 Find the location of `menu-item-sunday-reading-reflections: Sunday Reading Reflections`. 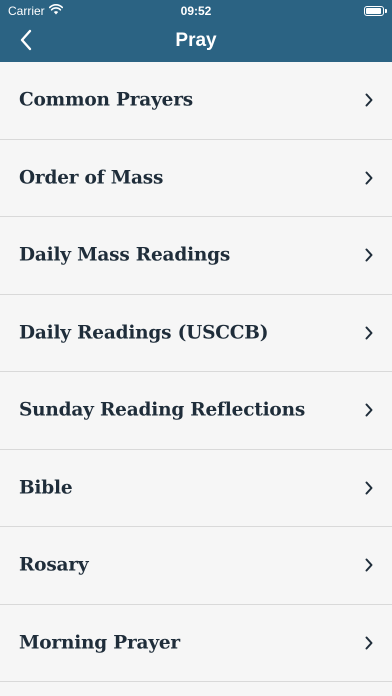

menu-item-sunday-reading-reflections: Sunday Reading Reflections is located at coordinates (196, 411).